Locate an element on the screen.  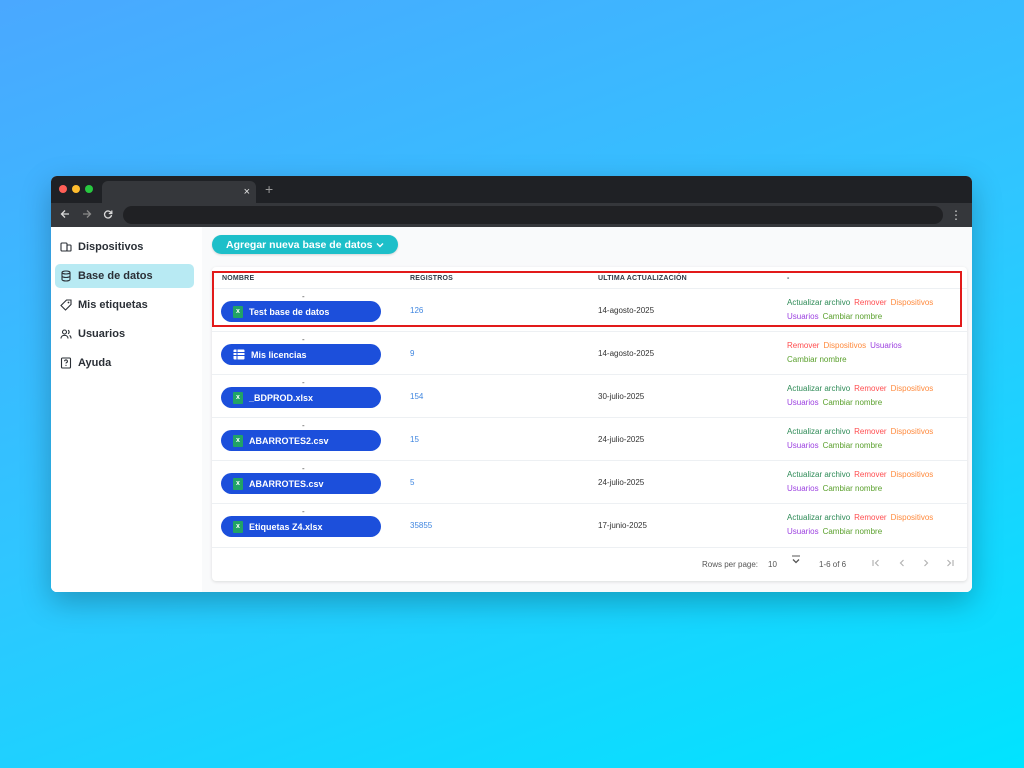
first-page-icon is located at coordinates (876, 564).